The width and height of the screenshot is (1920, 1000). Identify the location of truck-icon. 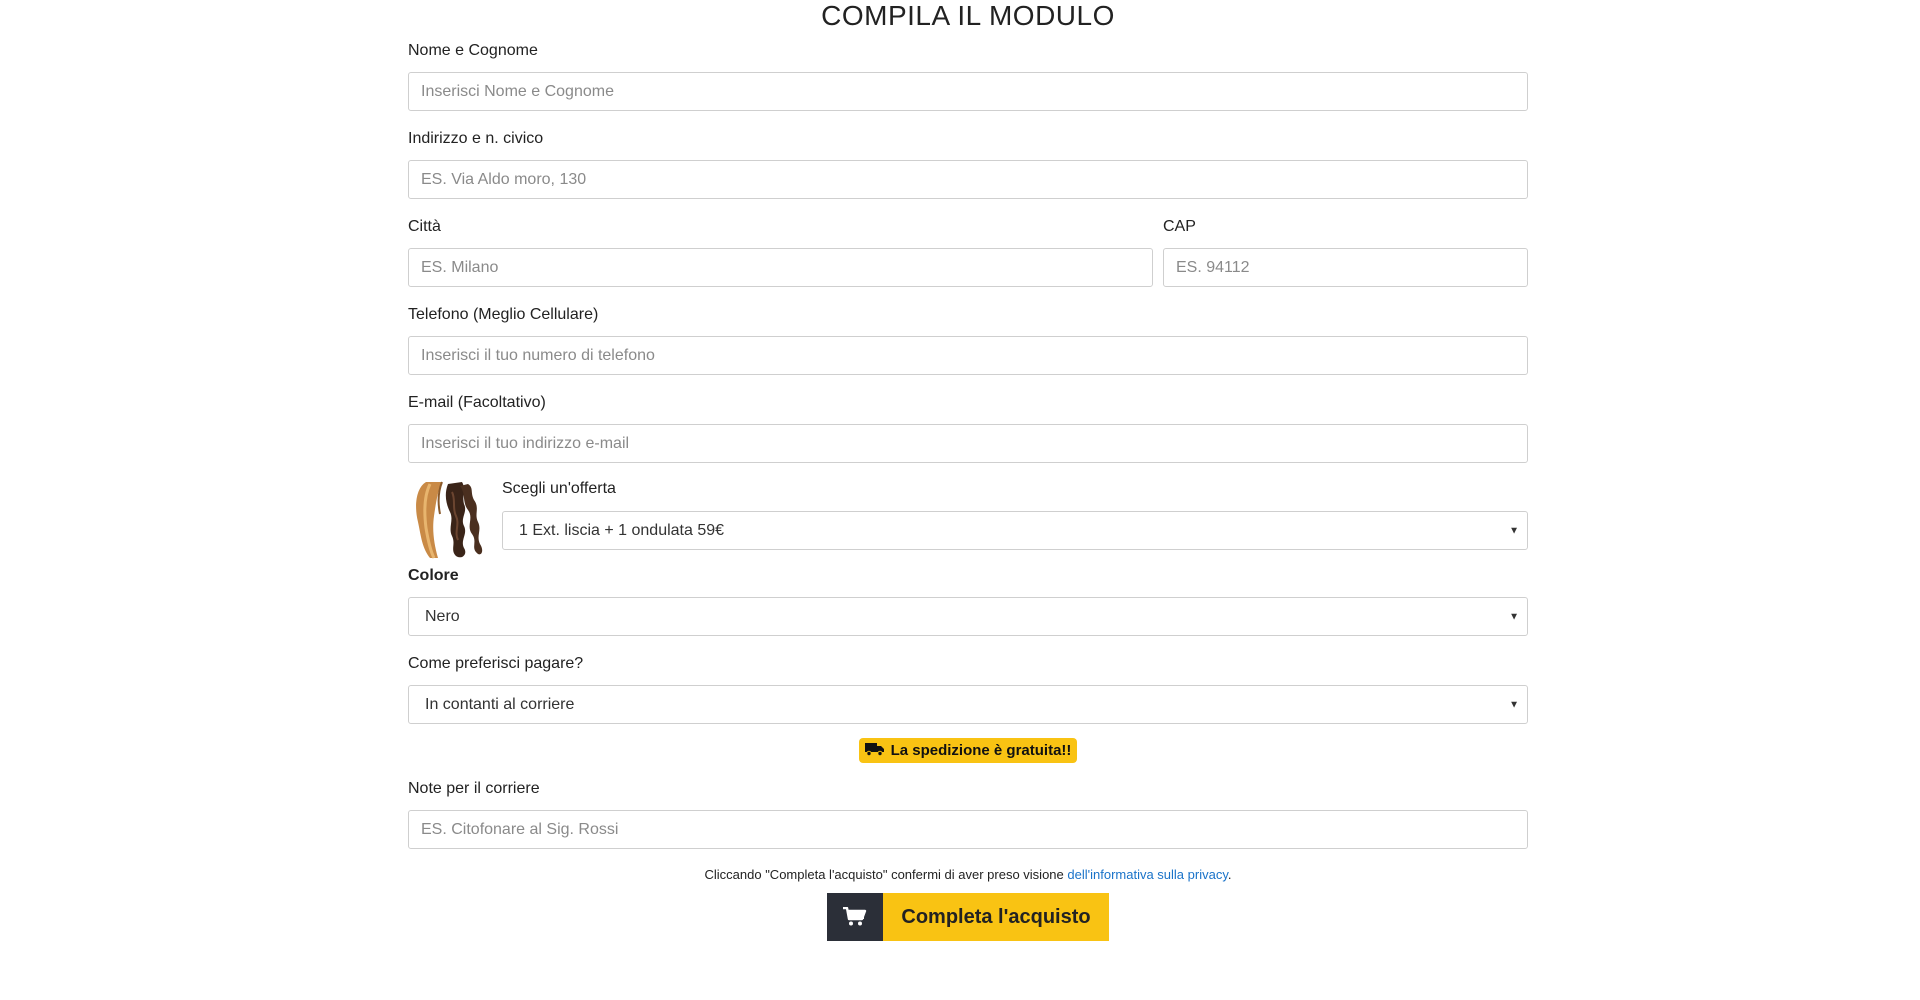
(874, 751).